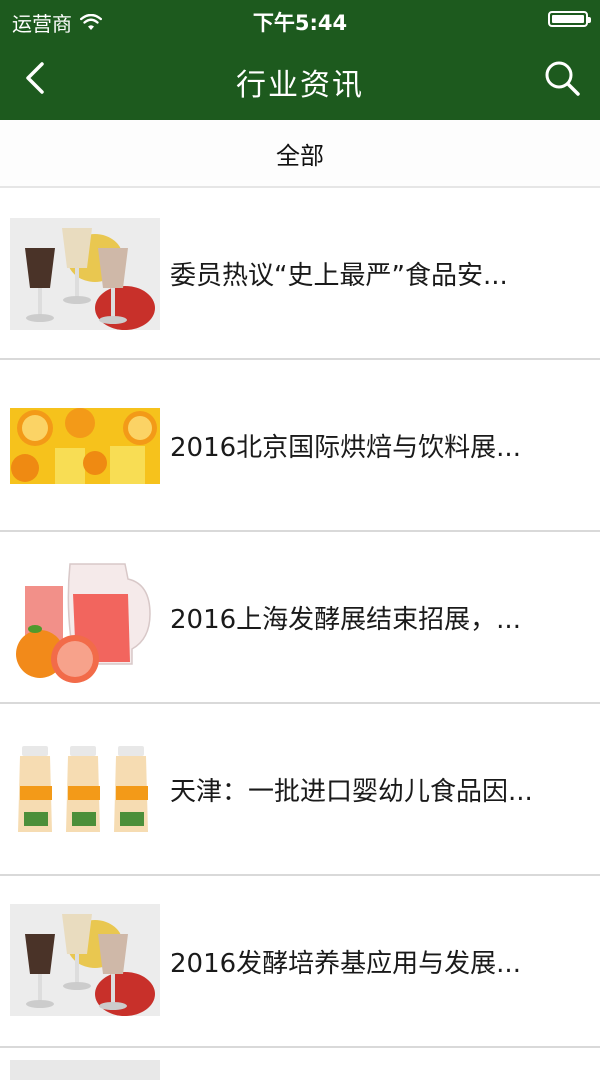 This screenshot has height=1080, width=600. Describe the element at coordinates (300, 85) in the screenshot. I see `page-title: 行业资讯` at that location.